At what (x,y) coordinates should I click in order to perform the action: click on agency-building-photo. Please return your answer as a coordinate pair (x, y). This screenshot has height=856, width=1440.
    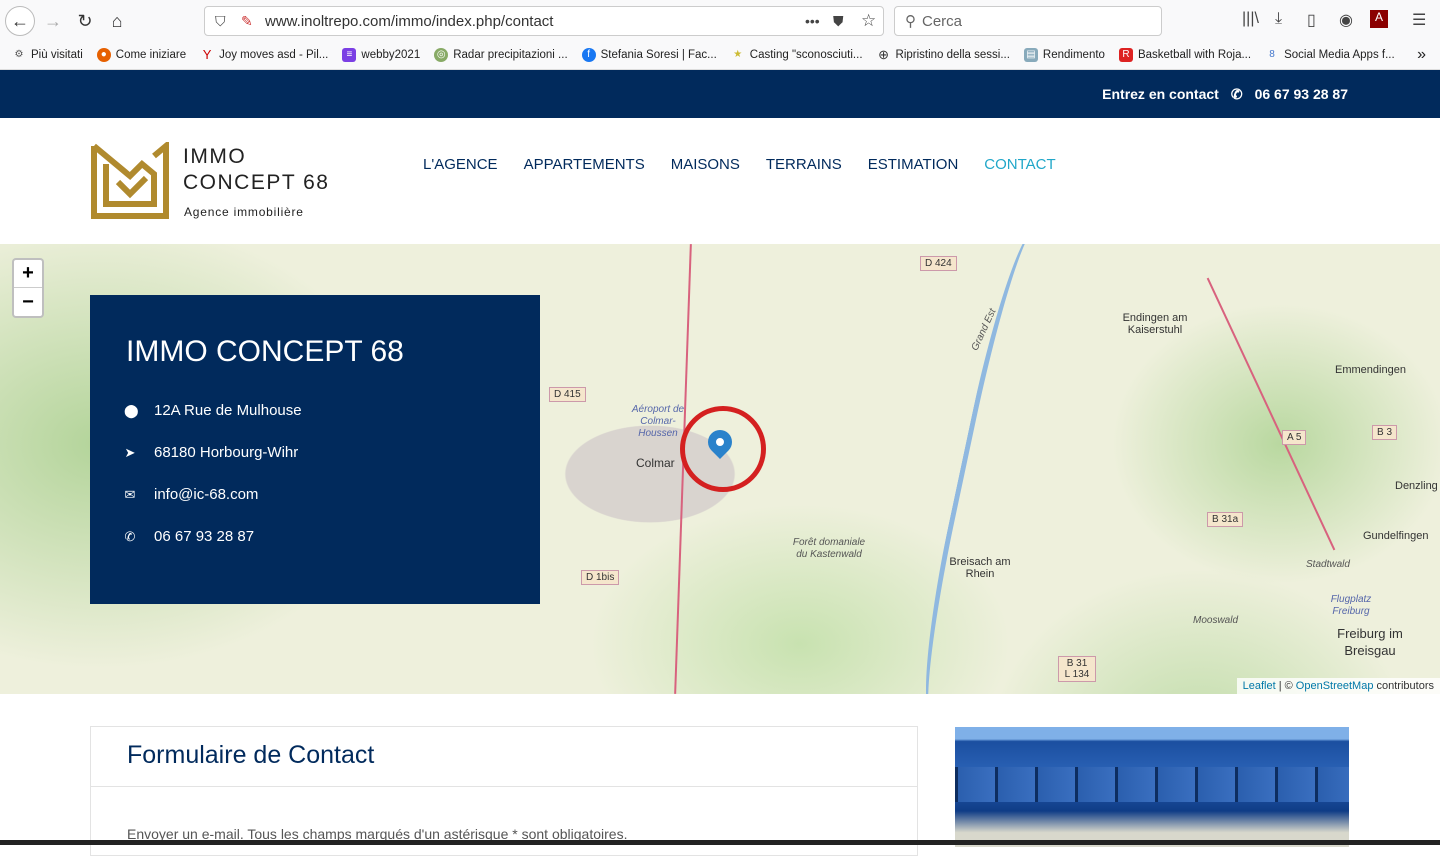
    Looking at the image, I should click on (1152, 787).